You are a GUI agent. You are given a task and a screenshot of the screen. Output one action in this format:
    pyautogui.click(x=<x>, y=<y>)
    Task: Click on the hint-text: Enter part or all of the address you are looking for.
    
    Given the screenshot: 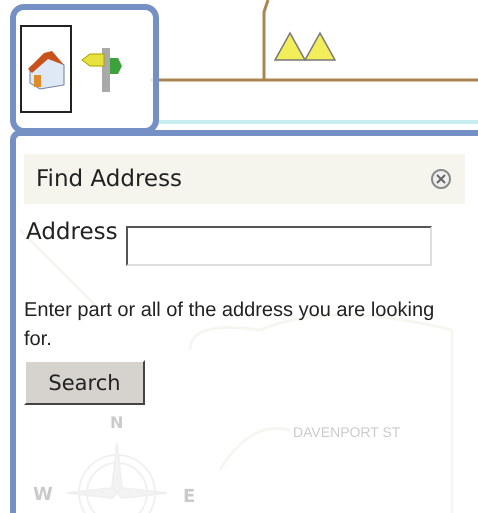 What is the action you would take?
    pyautogui.click(x=230, y=325)
    